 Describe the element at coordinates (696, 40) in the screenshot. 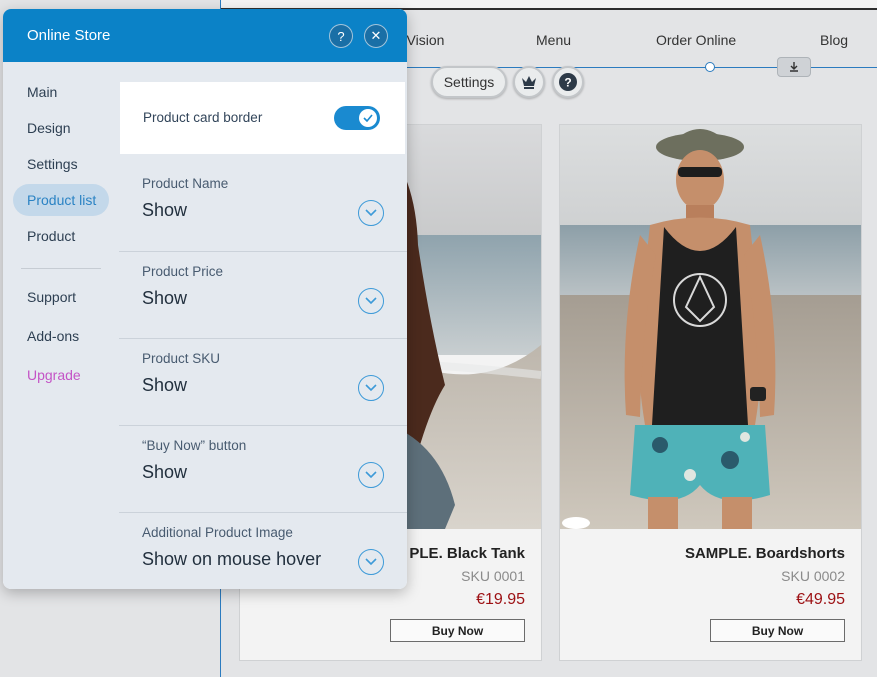

I see `nav-item-order-online: Order Online` at that location.